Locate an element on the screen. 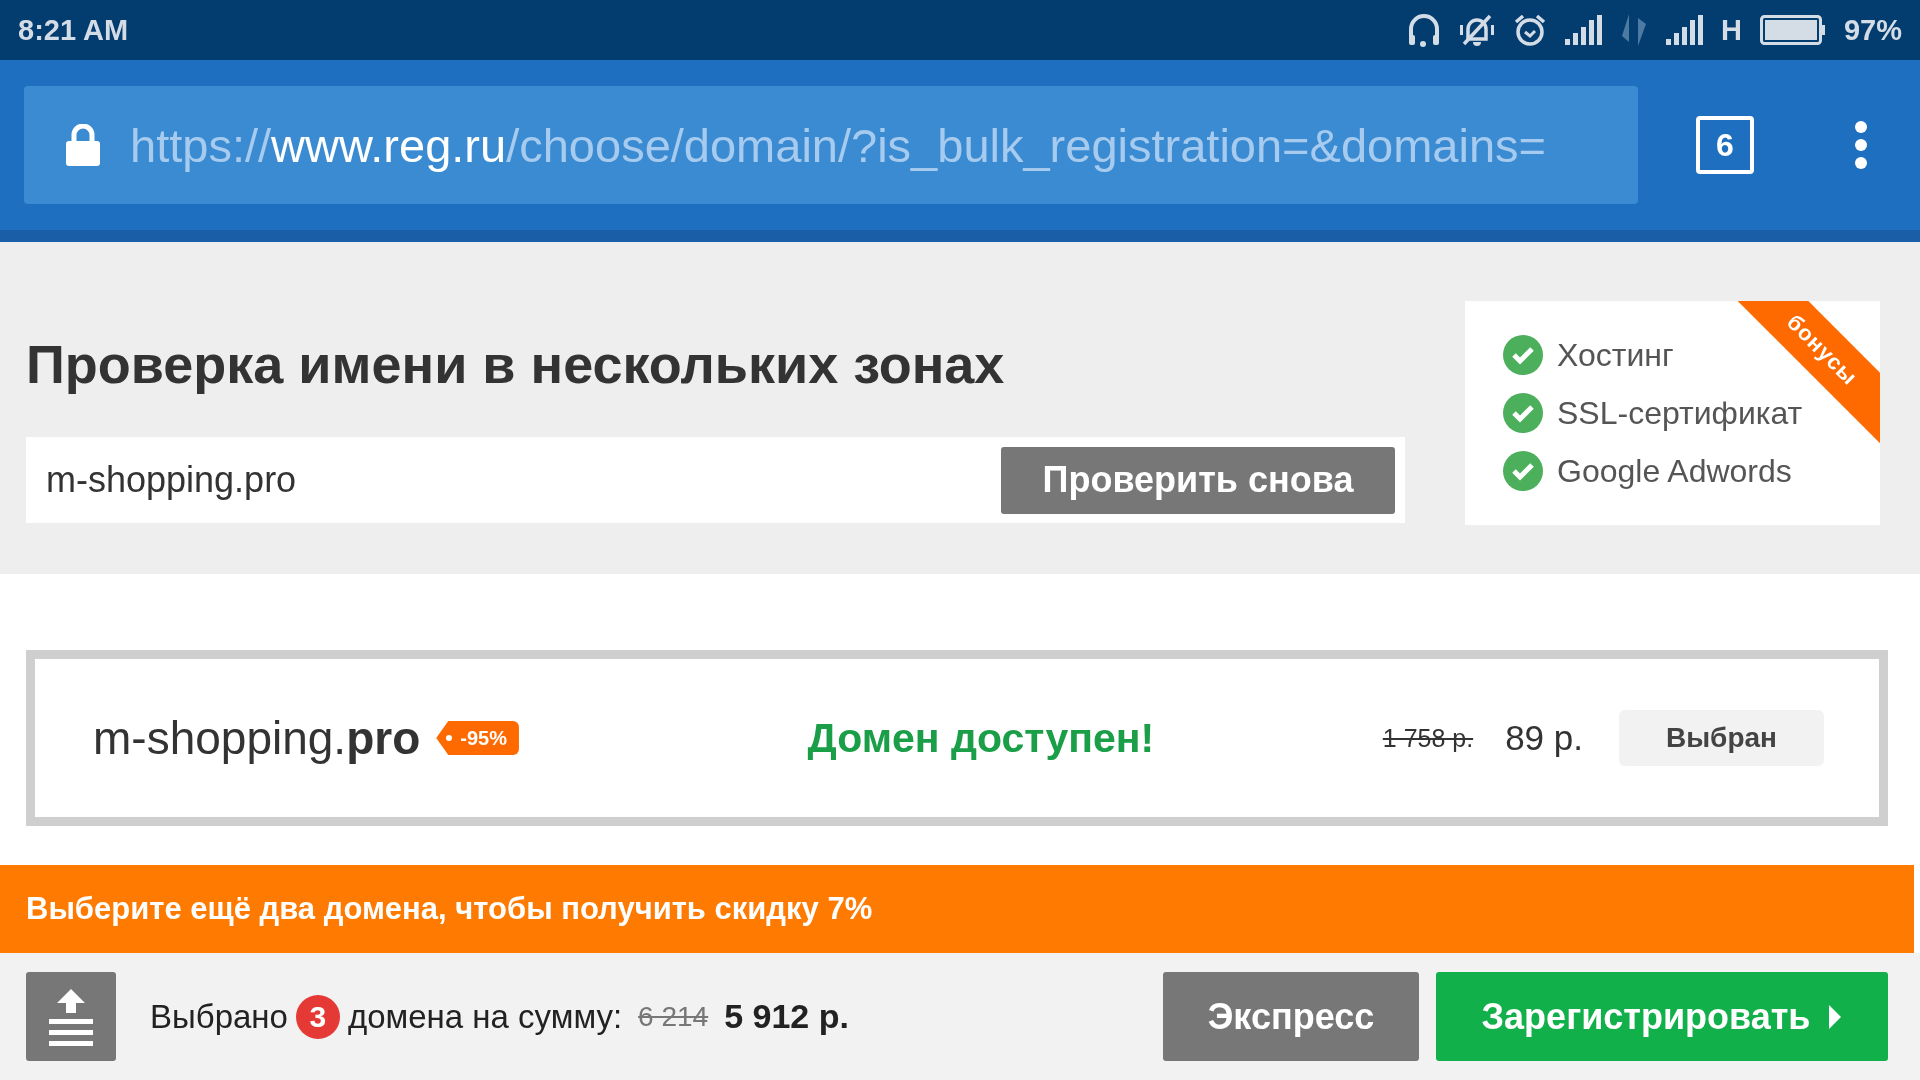  battery-icon is located at coordinates (1792, 30).